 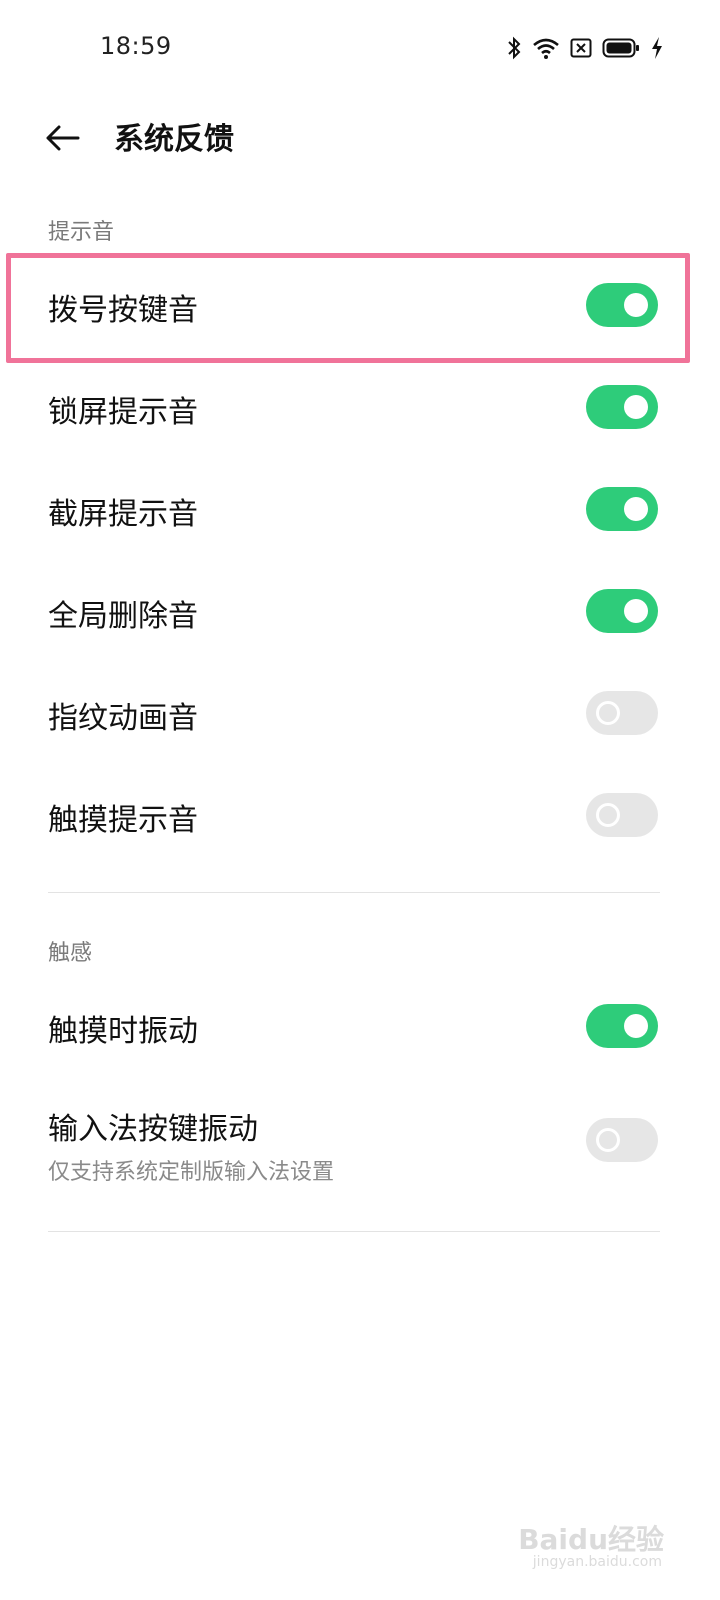 I want to click on sim-off-icon, so click(x=581, y=48).